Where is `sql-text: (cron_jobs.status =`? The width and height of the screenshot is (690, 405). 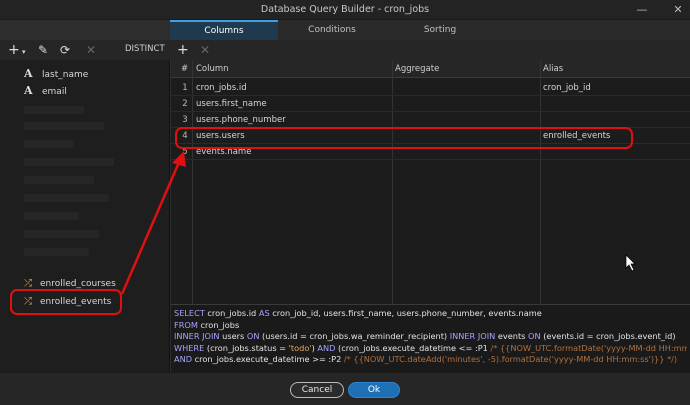
sql-text: (cron_jobs.status = is located at coordinates (246, 347).